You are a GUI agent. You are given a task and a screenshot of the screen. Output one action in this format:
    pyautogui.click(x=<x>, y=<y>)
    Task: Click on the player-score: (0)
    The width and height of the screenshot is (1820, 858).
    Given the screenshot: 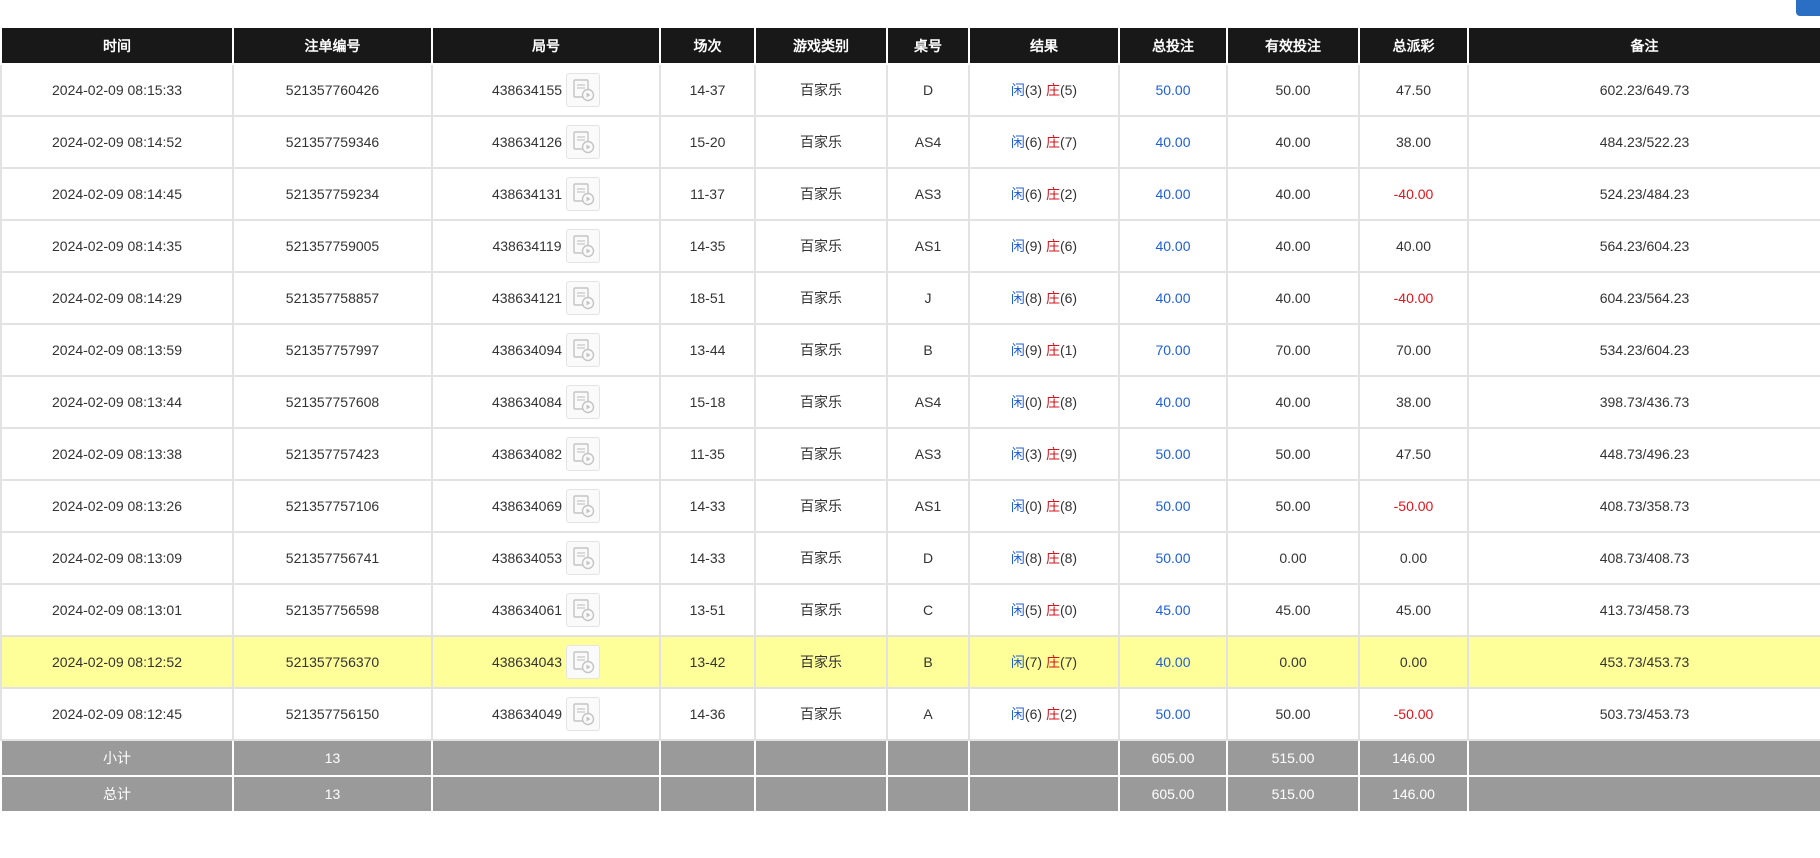 What is the action you would take?
    pyautogui.click(x=1033, y=402)
    